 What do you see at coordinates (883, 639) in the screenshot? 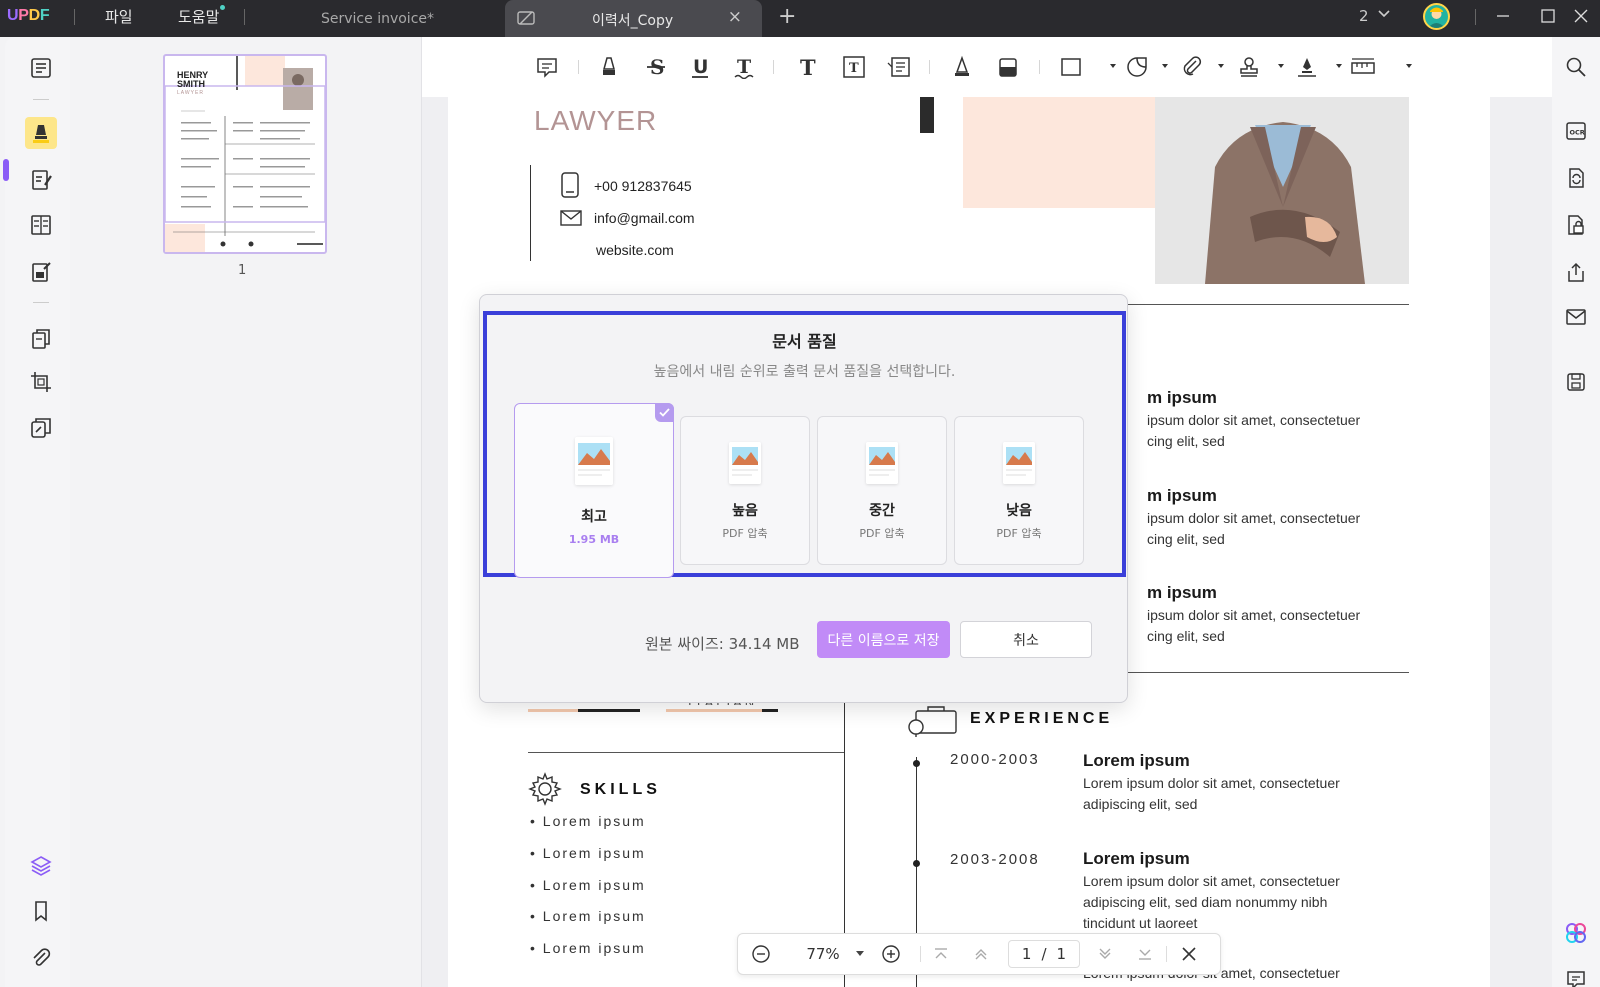
I see `save-as-button: 다른 이름으로 저장` at bounding box center [883, 639].